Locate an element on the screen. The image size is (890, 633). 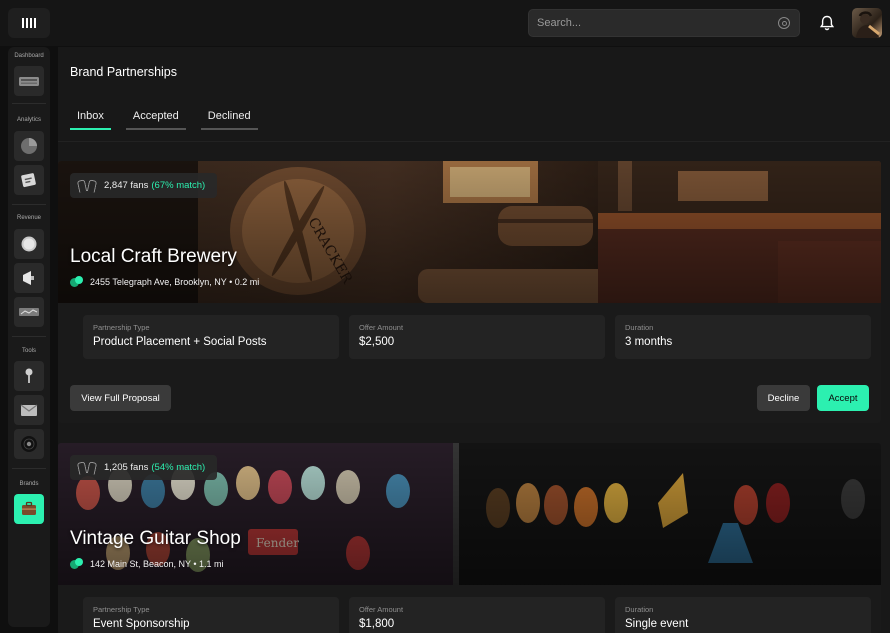
bars-logo-icon is located at coordinates (29, 23).